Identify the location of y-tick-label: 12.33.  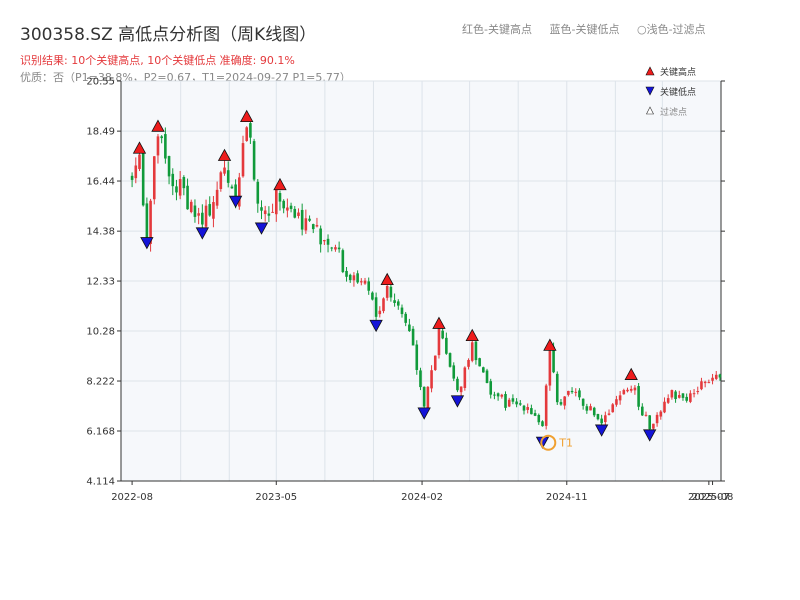
(100, 282).